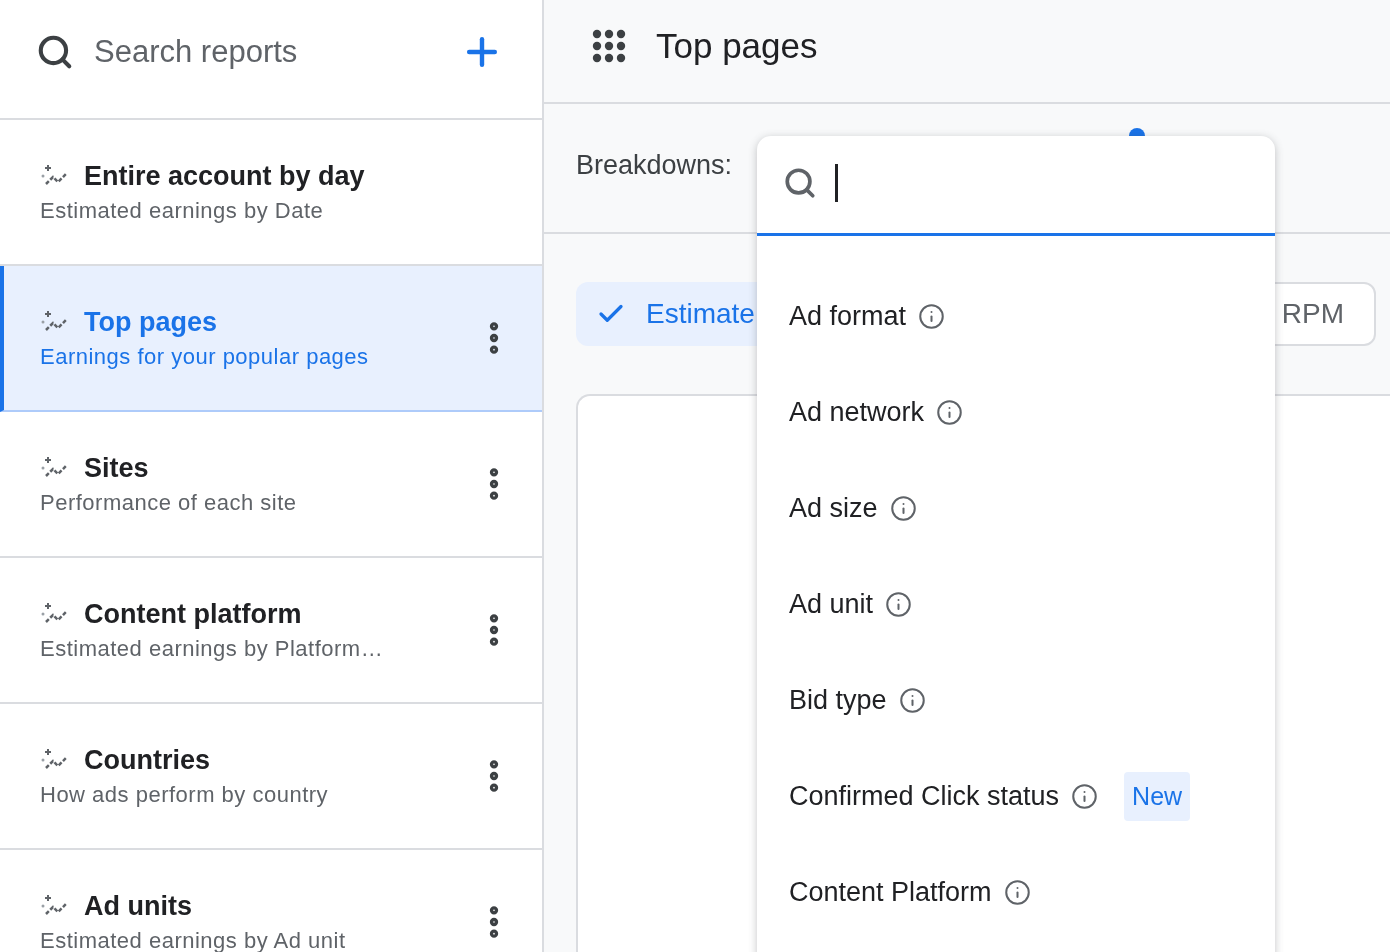  I want to click on report-subtitle: Performance of each site, so click(169, 502).